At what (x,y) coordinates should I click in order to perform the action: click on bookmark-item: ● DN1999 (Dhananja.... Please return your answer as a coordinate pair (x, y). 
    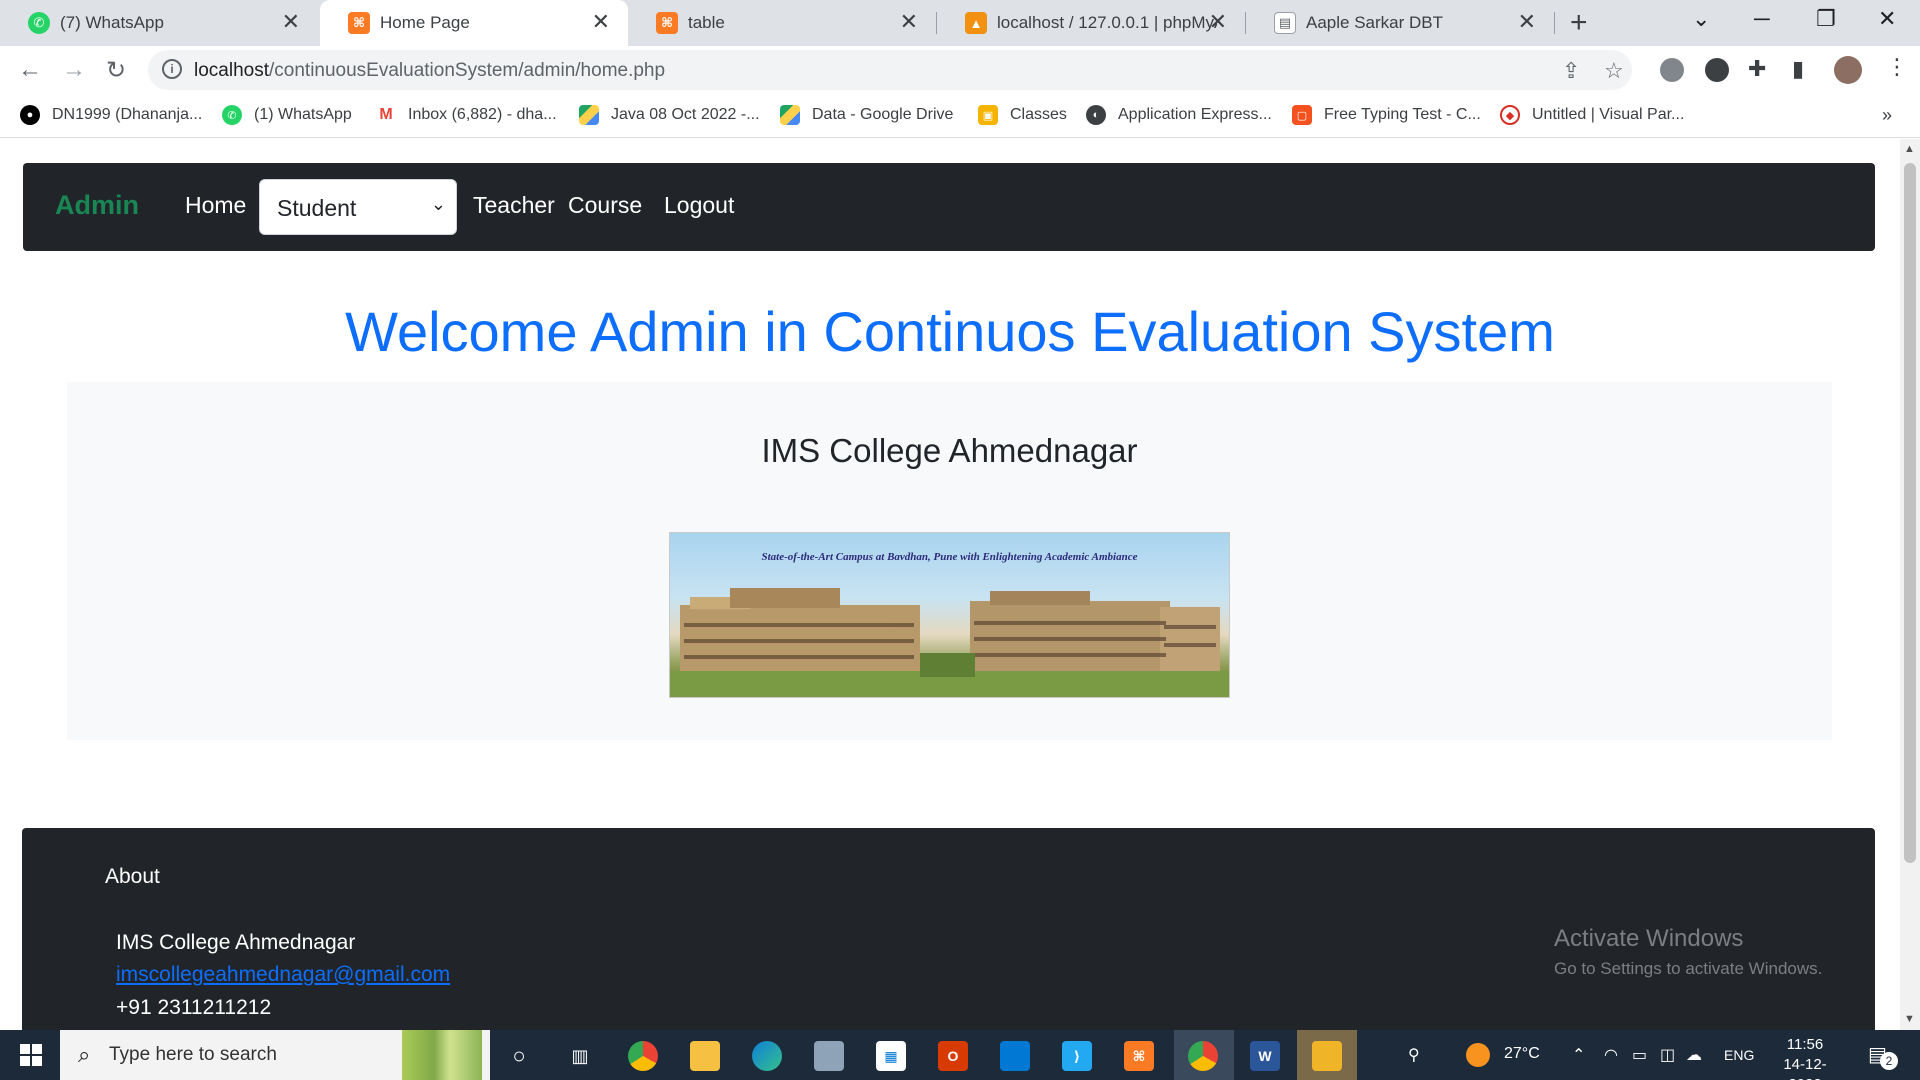
    Looking at the image, I should click on (111, 115).